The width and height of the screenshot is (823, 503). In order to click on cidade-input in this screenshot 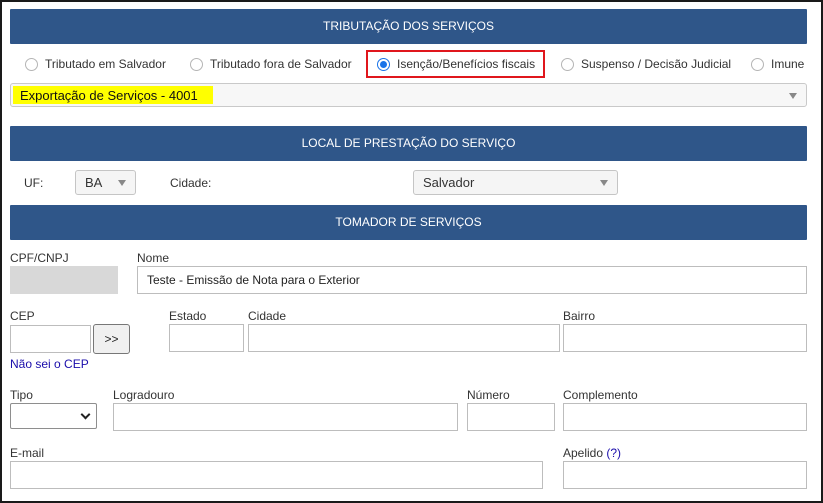, I will do `click(404, 338)`.